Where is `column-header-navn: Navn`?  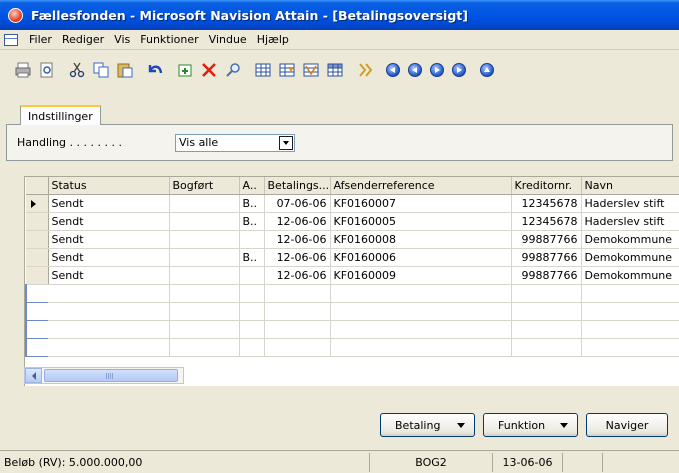 column-header-navn: Navn is located at coordinates (630, 186).